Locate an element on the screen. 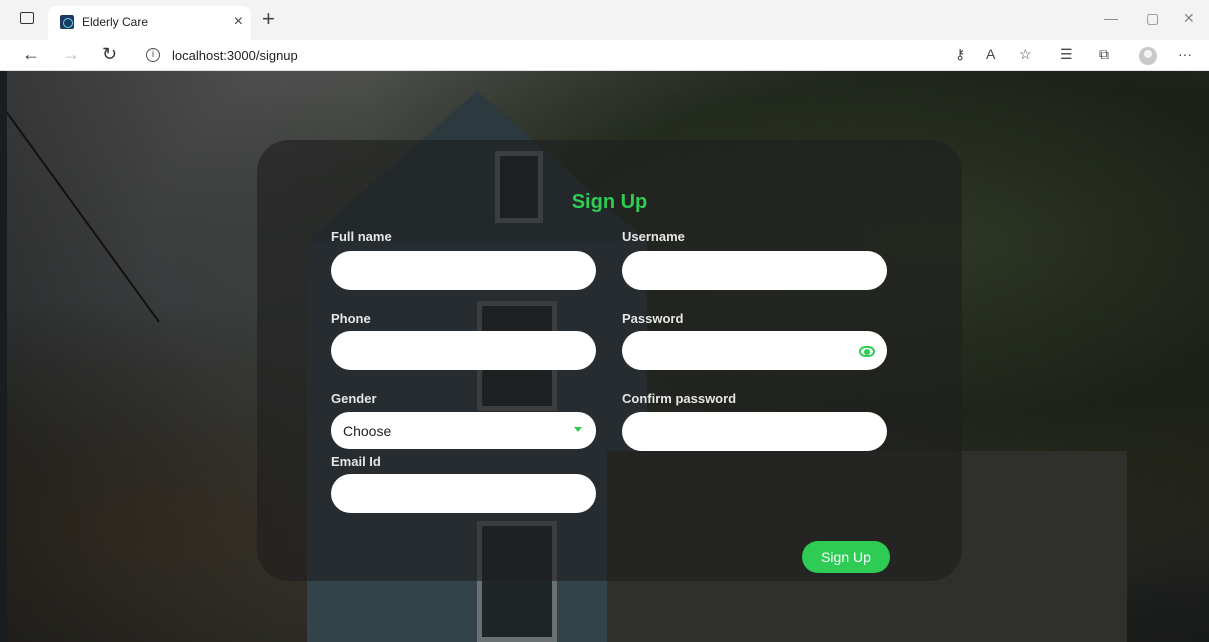  full-name-input is located at coordinates (463, 270).